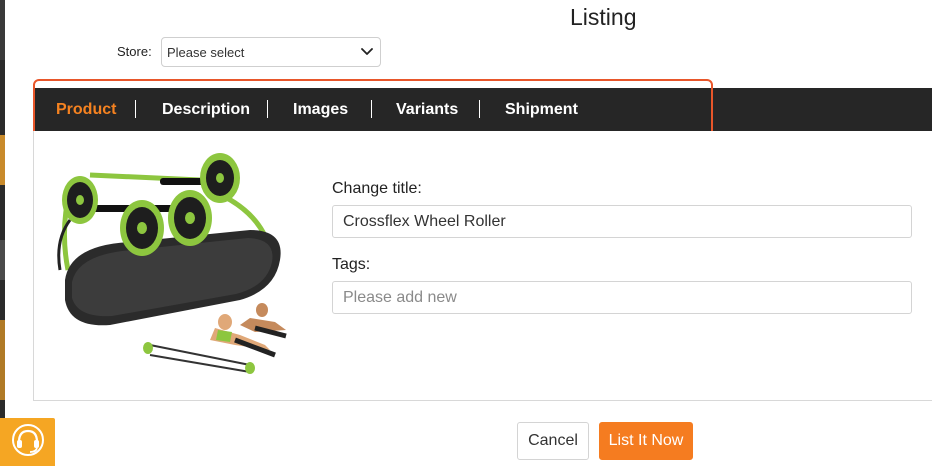 The width and height of the screenshot is (932, 466). Describe the element at coordinates (646, 441) in the screenshot. I see `list-it-now-button: List It Now` at that location.